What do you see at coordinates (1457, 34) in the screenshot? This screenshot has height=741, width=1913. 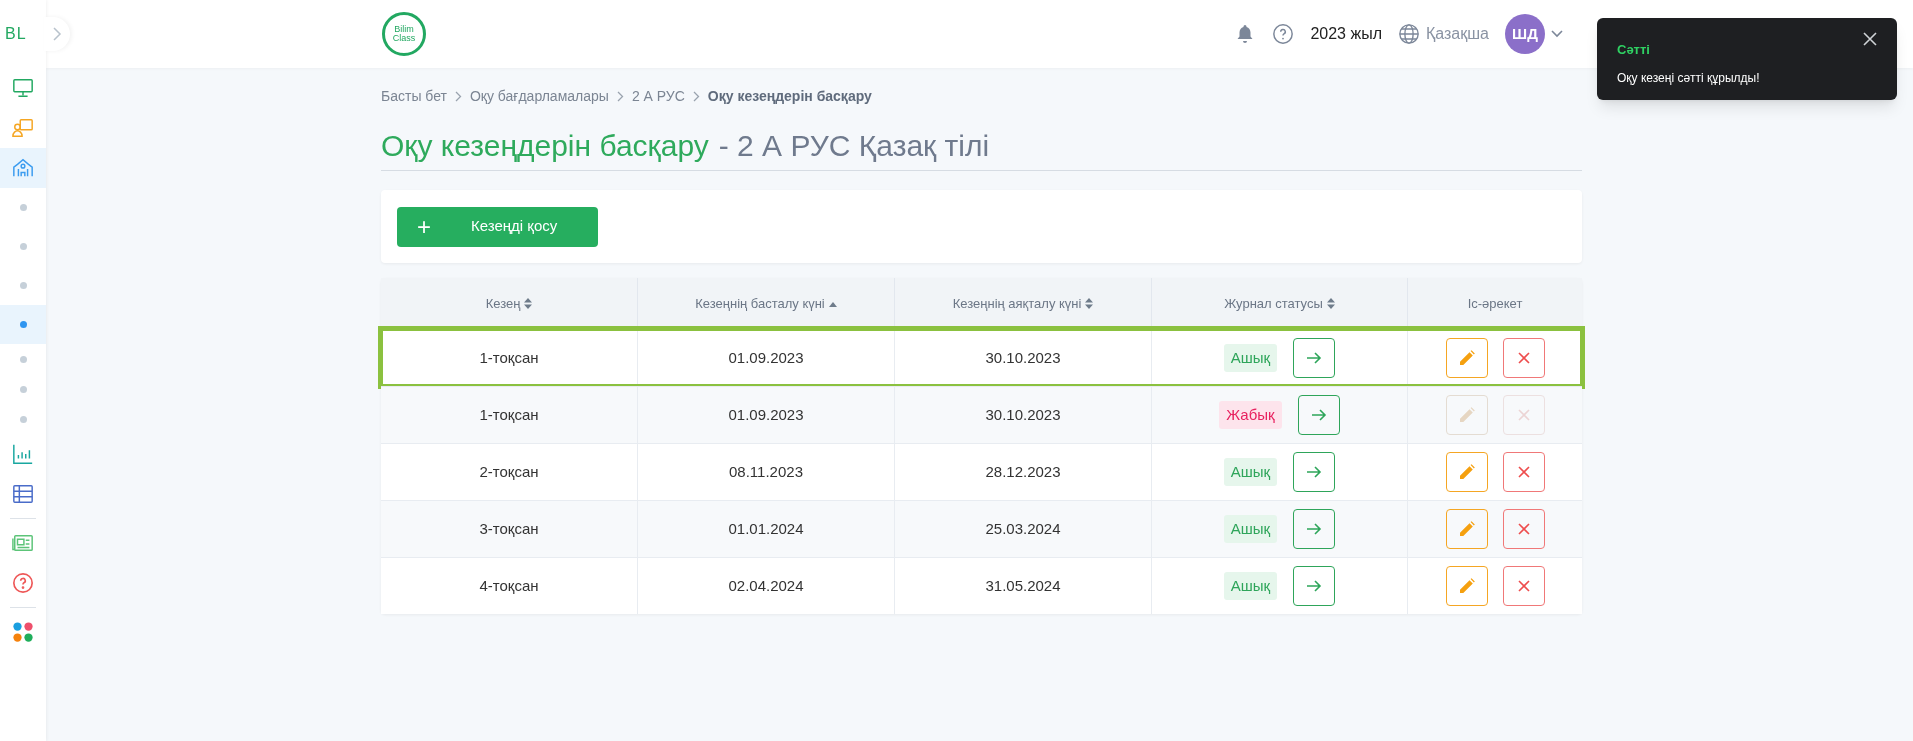 I see `language-selector: Қазақша` at bounding box center [1457, 34].